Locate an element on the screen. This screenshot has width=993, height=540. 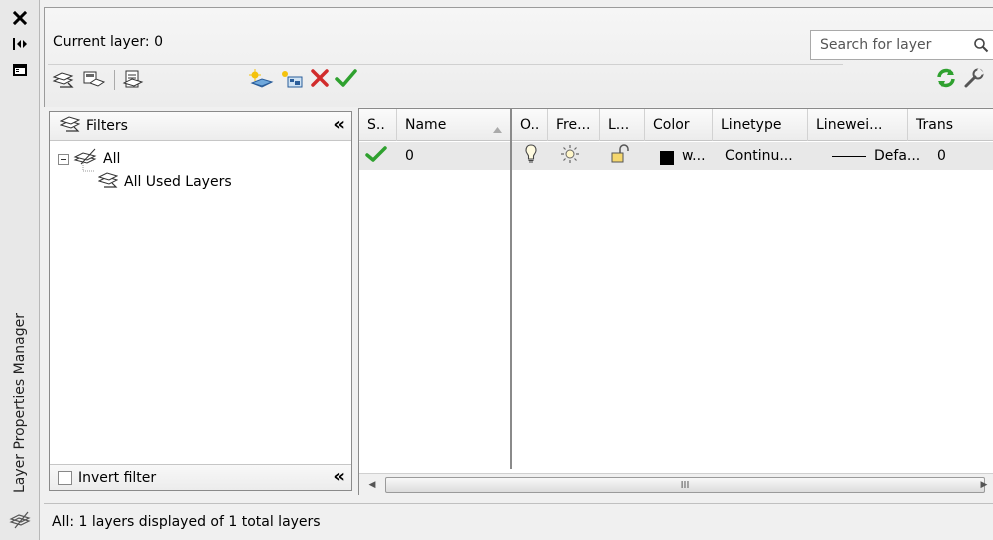
tree-node-label: All Used Layers is located at coordinates (178, 182).